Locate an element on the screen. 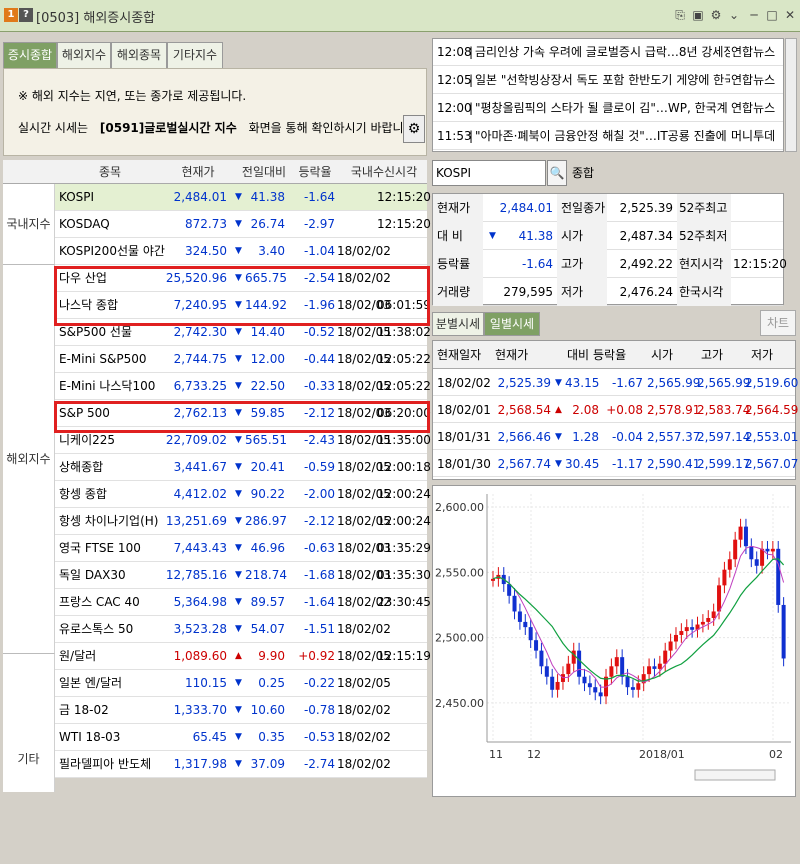  row-change: 46.96 is located at coordinates (267, 548).